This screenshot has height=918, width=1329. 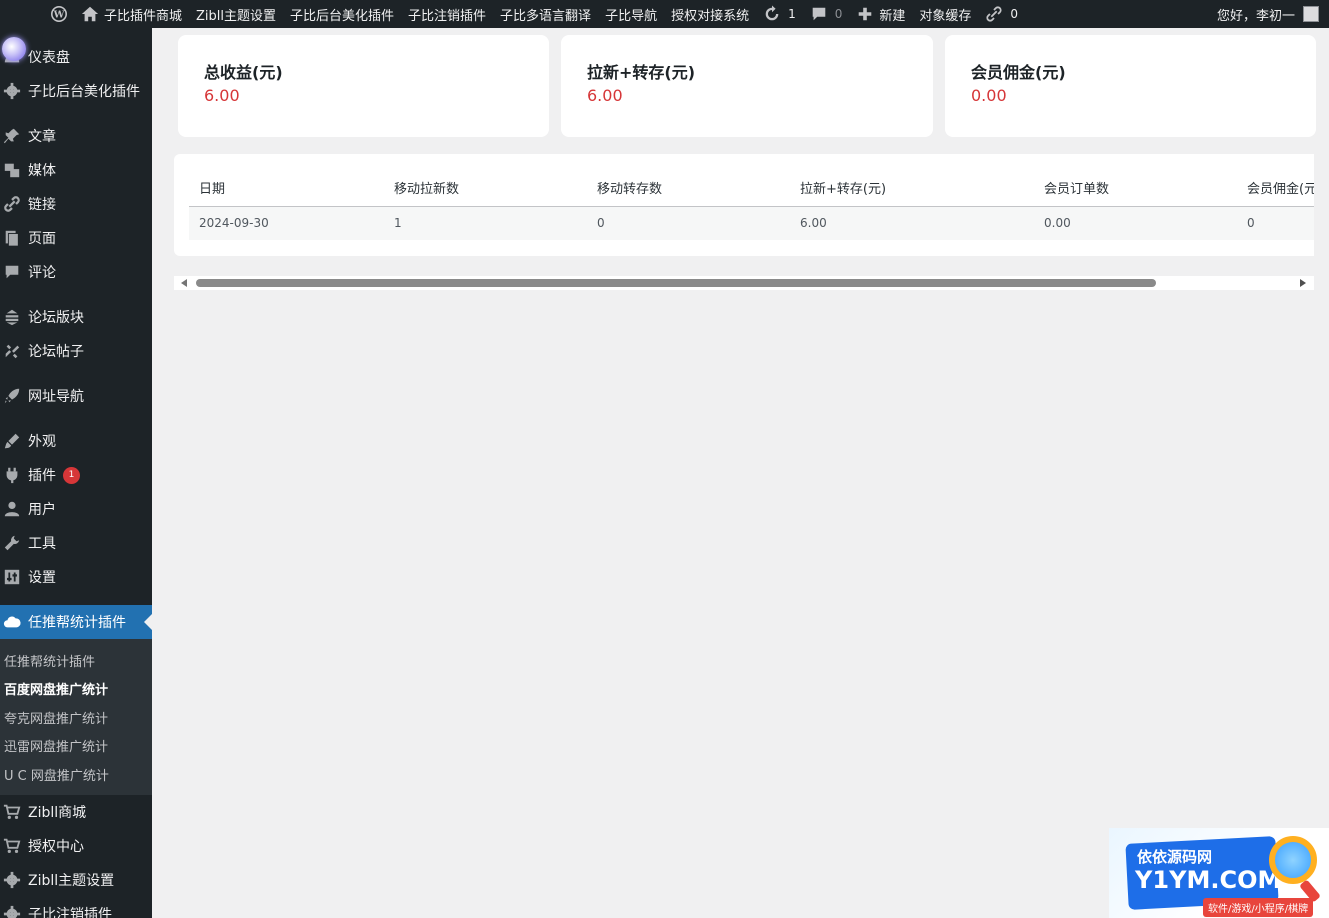 What do you see at coordinates (76, 136) in the screenshot?
I see `menu-posts: 文章` at bounding box center [76, 136].